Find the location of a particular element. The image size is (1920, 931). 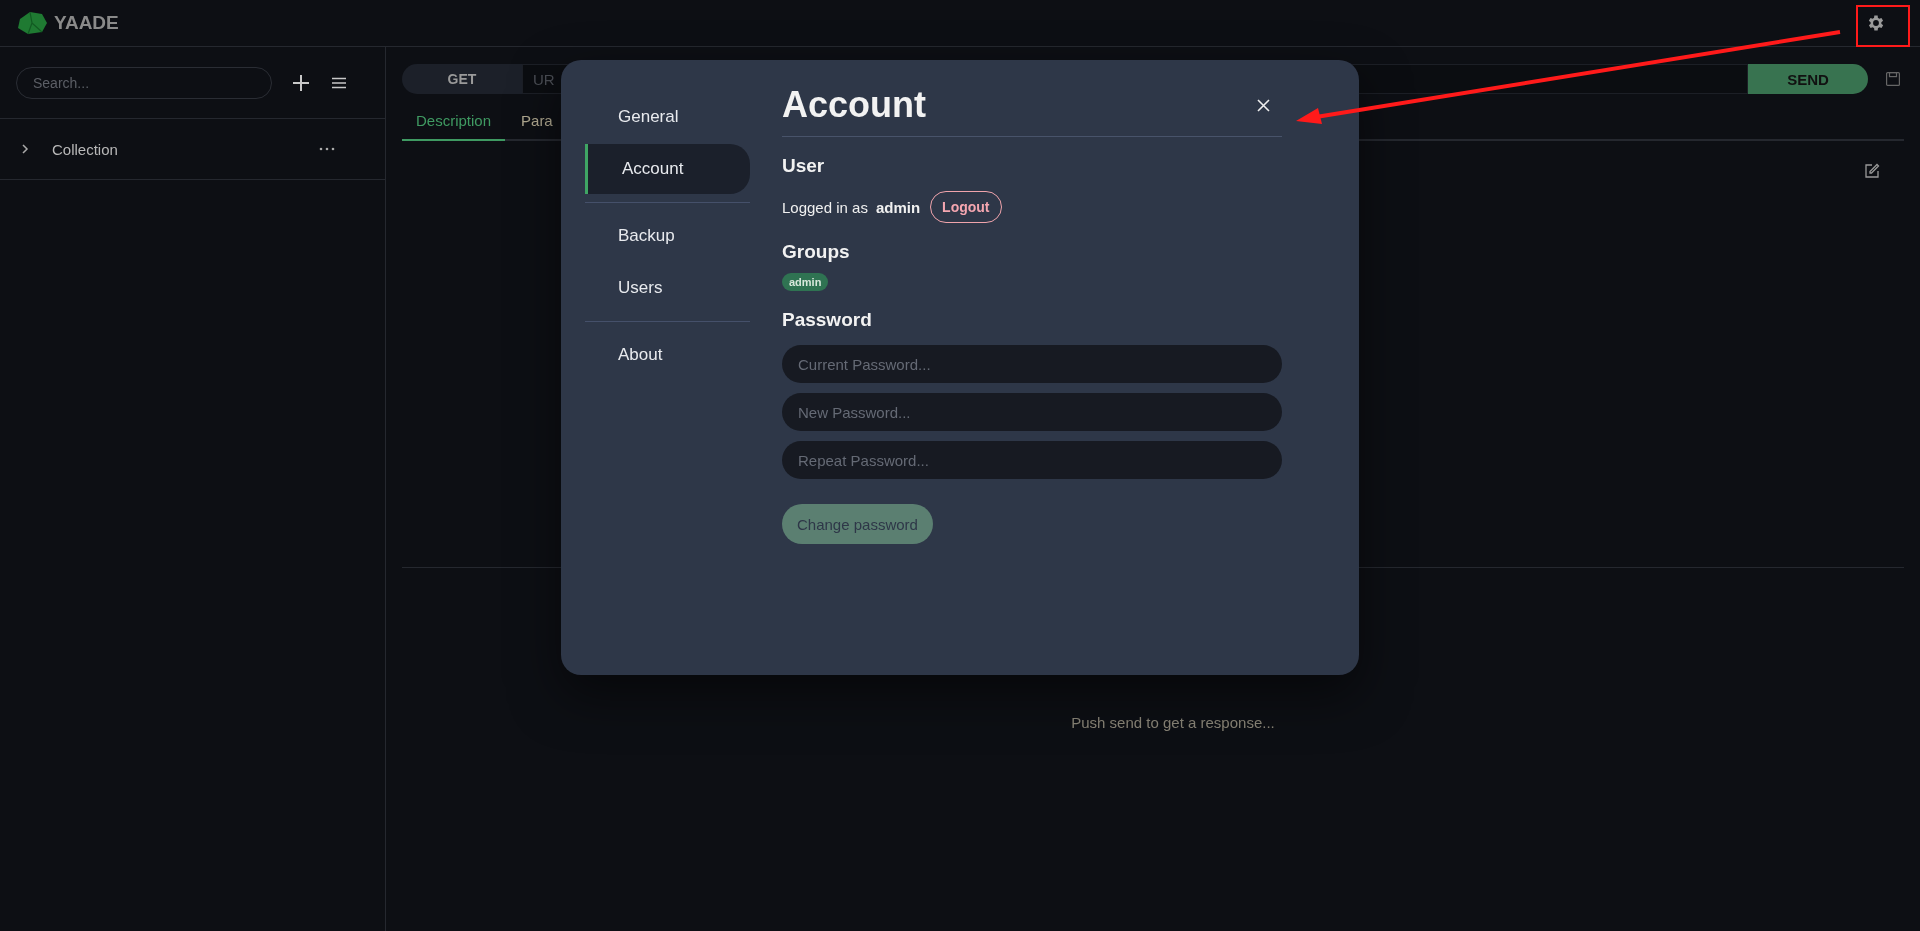

logged-in-label: Logged in as is located at coordinates (825, 207).